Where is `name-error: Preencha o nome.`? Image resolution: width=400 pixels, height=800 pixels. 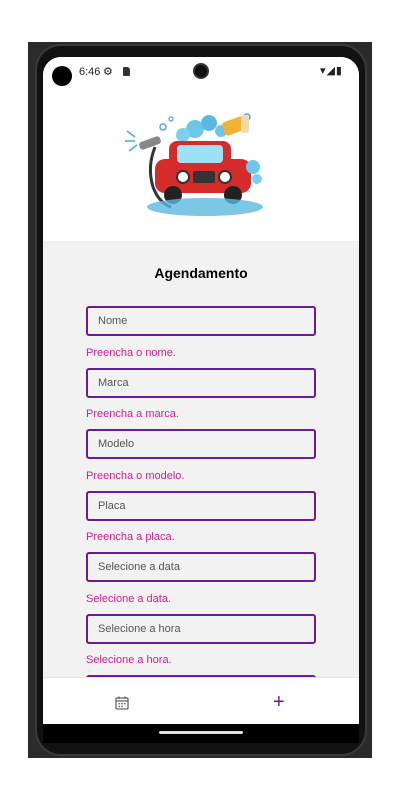 name-error: Preencha o nome. is located at coordinates (131, 353).